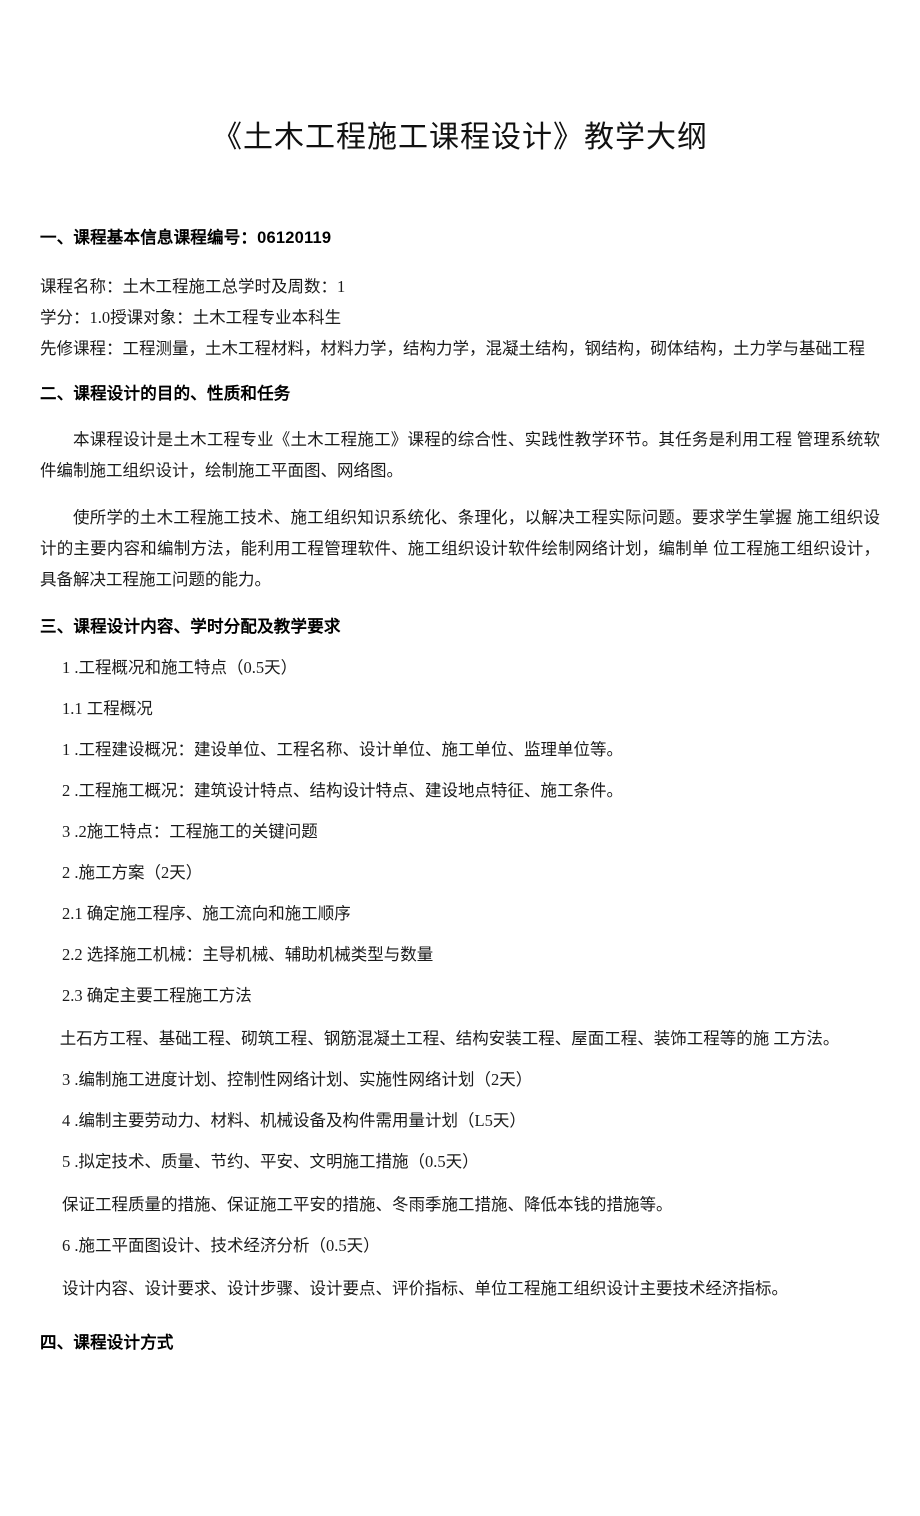  I want to click on list-item: 1 .工程概况和施工特点（0.5天）, so click(180, 667).